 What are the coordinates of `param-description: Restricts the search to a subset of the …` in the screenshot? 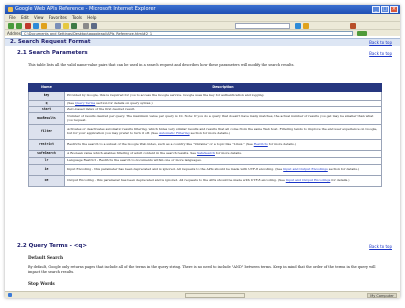 It's located at (223, 145).